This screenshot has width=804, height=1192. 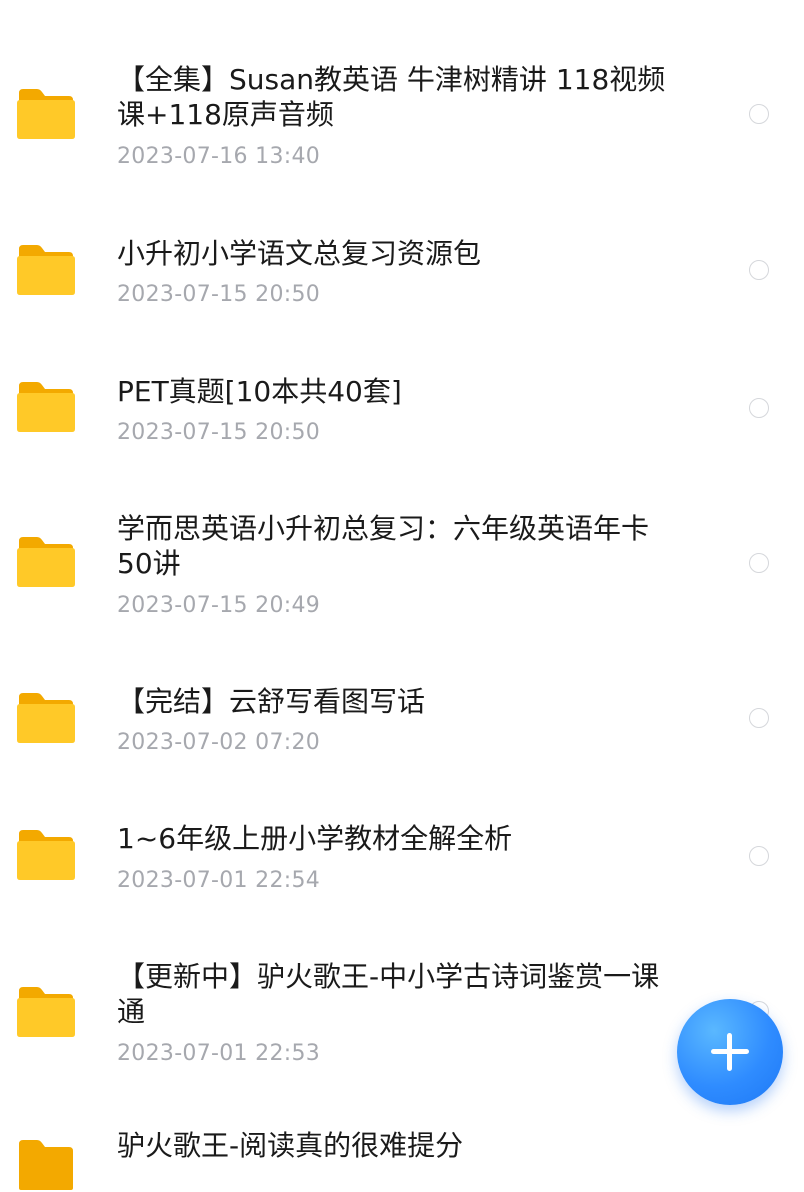 I want to click on file-date: 2023-07-01 22:54, so click(x=219, y=880).